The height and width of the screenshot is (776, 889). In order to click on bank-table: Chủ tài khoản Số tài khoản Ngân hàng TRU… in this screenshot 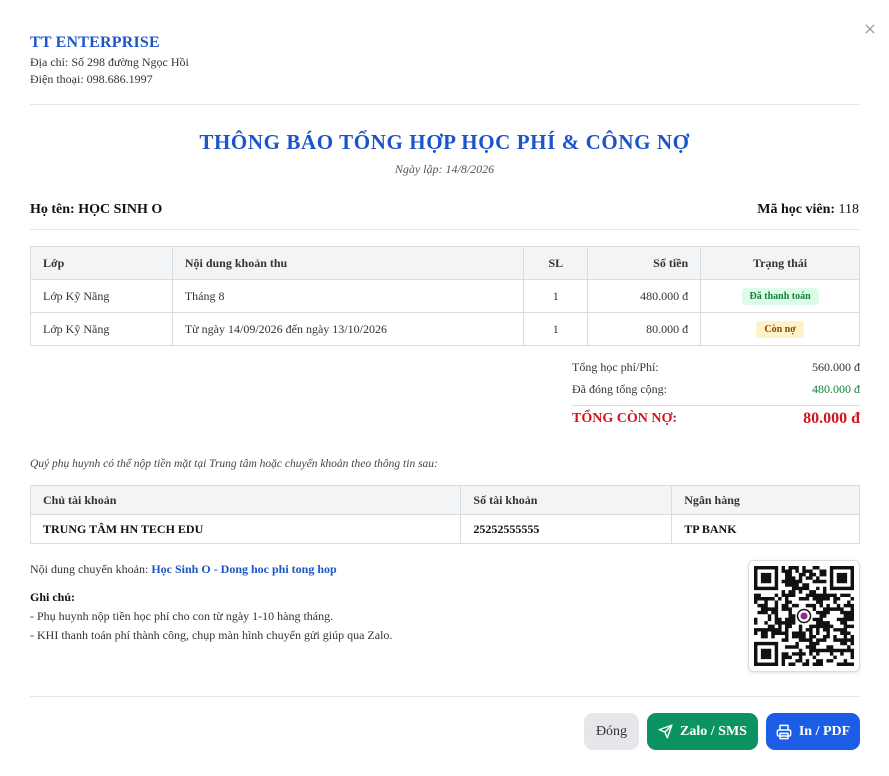, I will do `click(444, 514)`.